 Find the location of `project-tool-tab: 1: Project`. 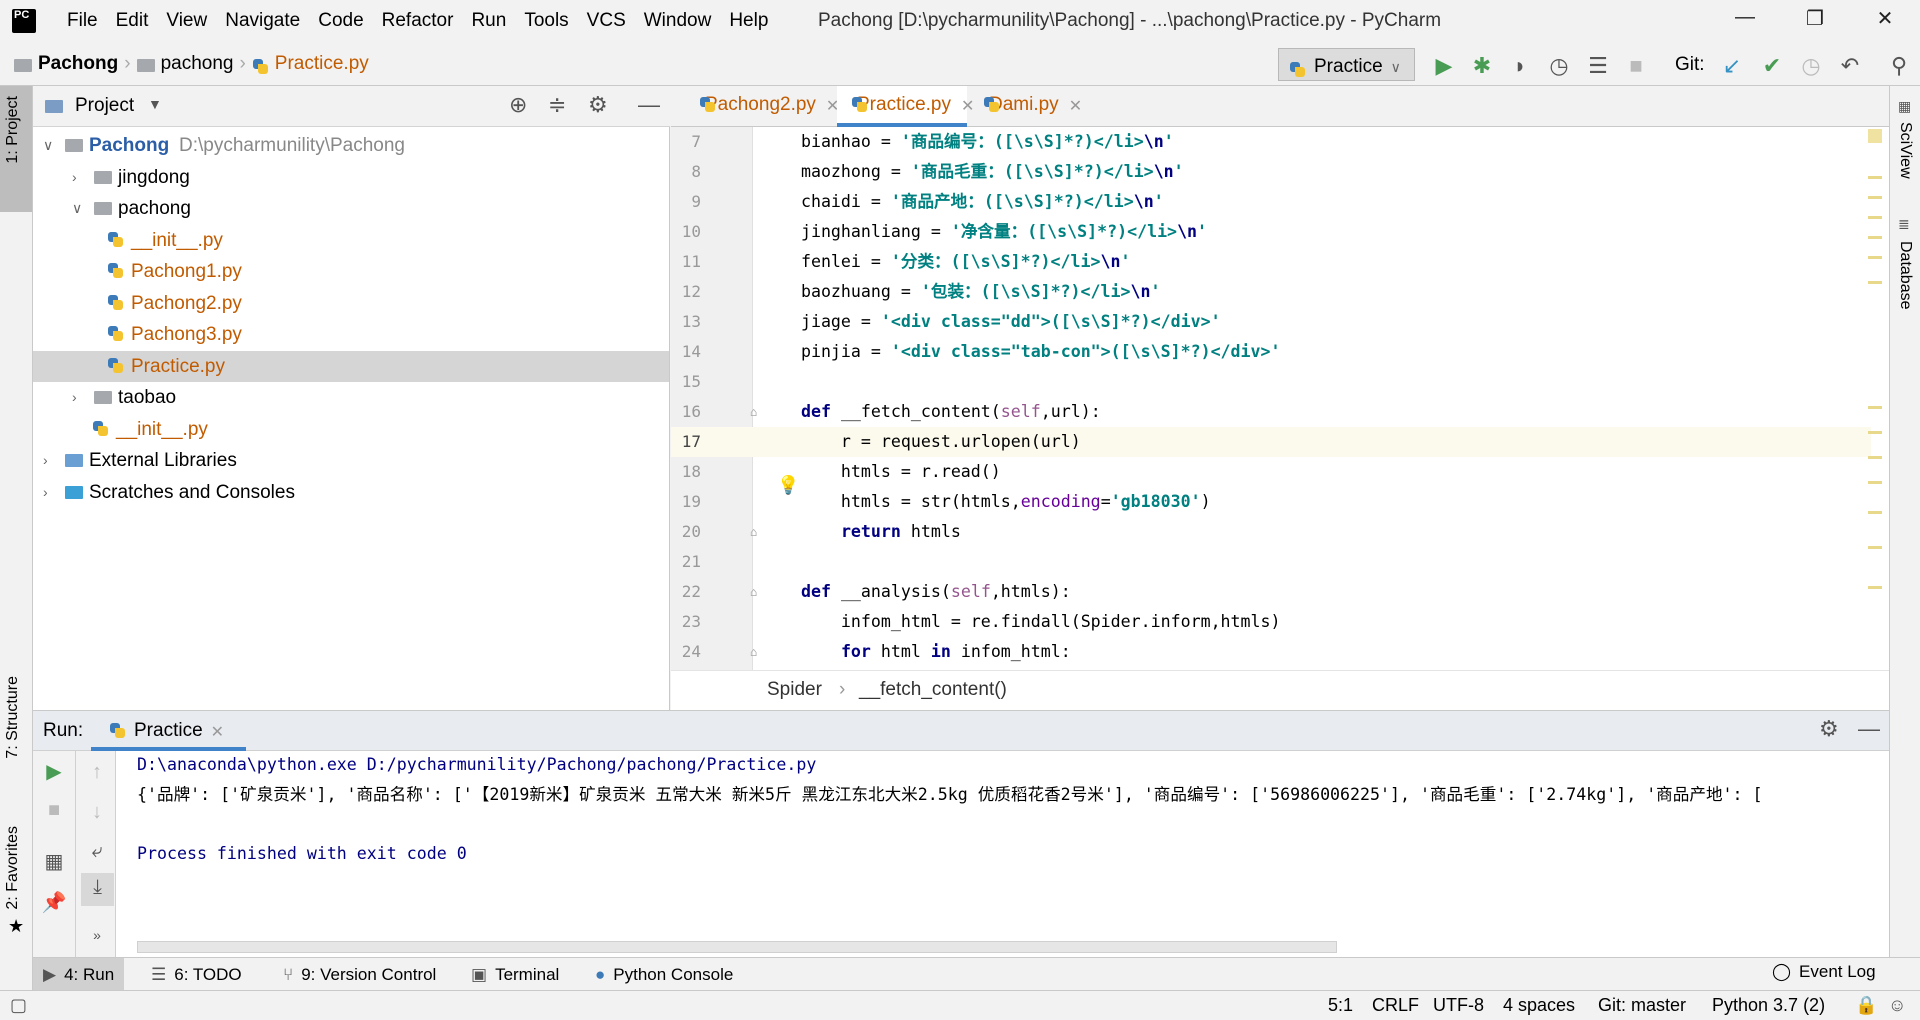

project-tool-tab: 1: Project is located at coordinates (16, 149).